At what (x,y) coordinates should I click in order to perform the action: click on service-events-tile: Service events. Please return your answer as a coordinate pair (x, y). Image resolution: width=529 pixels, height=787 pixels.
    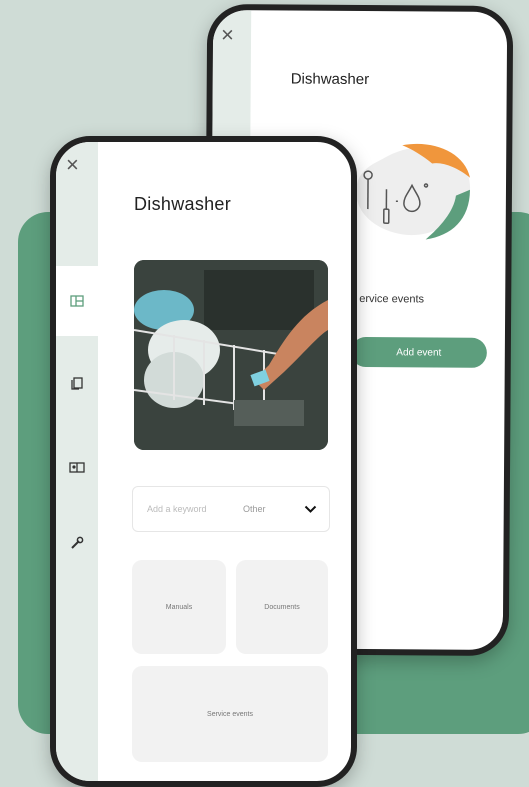
    Looking at the image, I should click on (230, 714).